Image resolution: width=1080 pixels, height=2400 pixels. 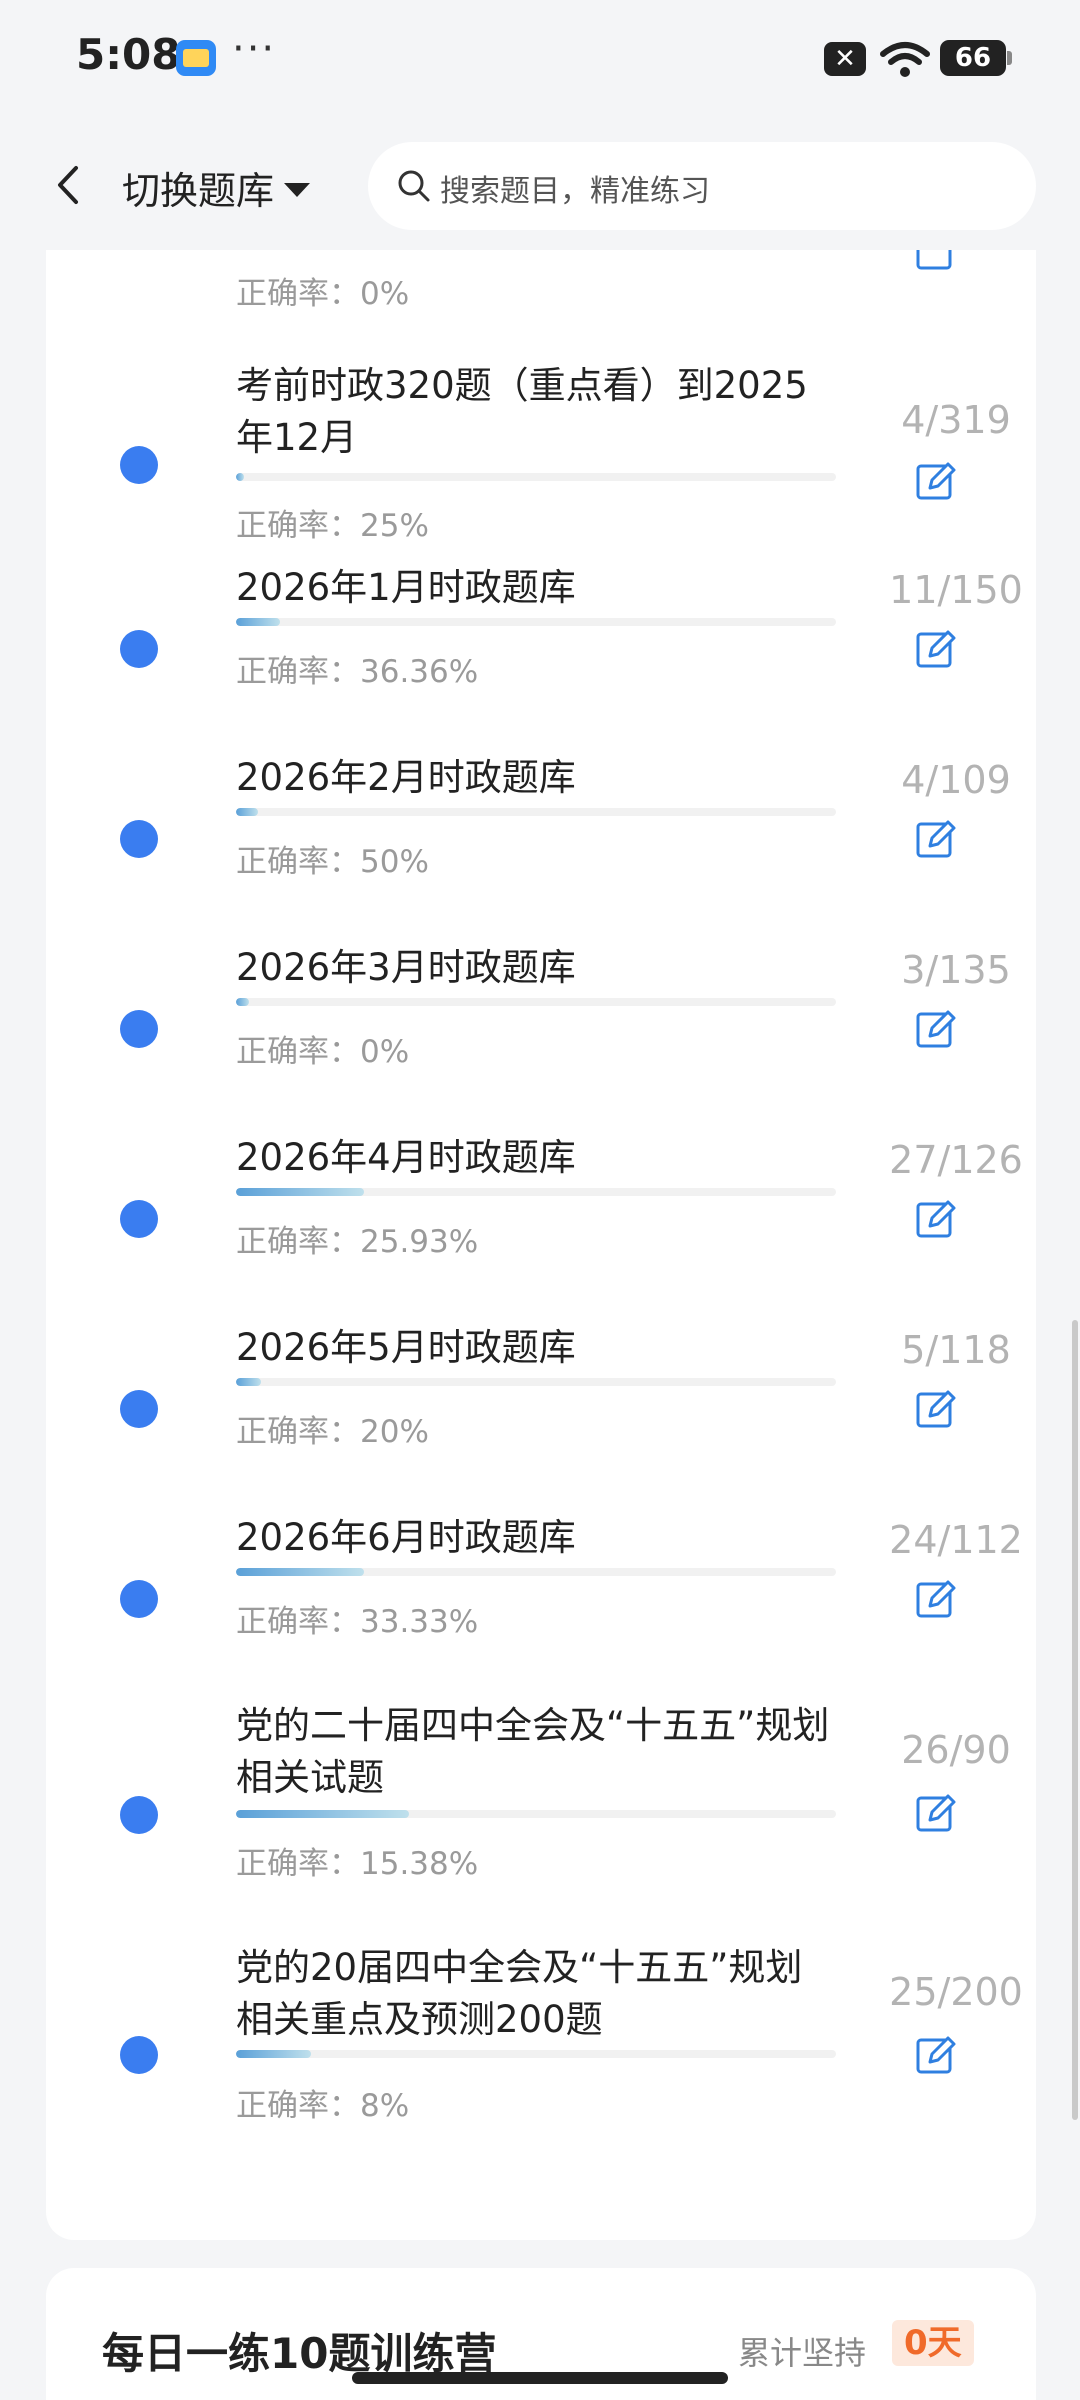 I want to click on top-header: 切换题库 搜索题目，精准练习, so click(x=540, y=185).